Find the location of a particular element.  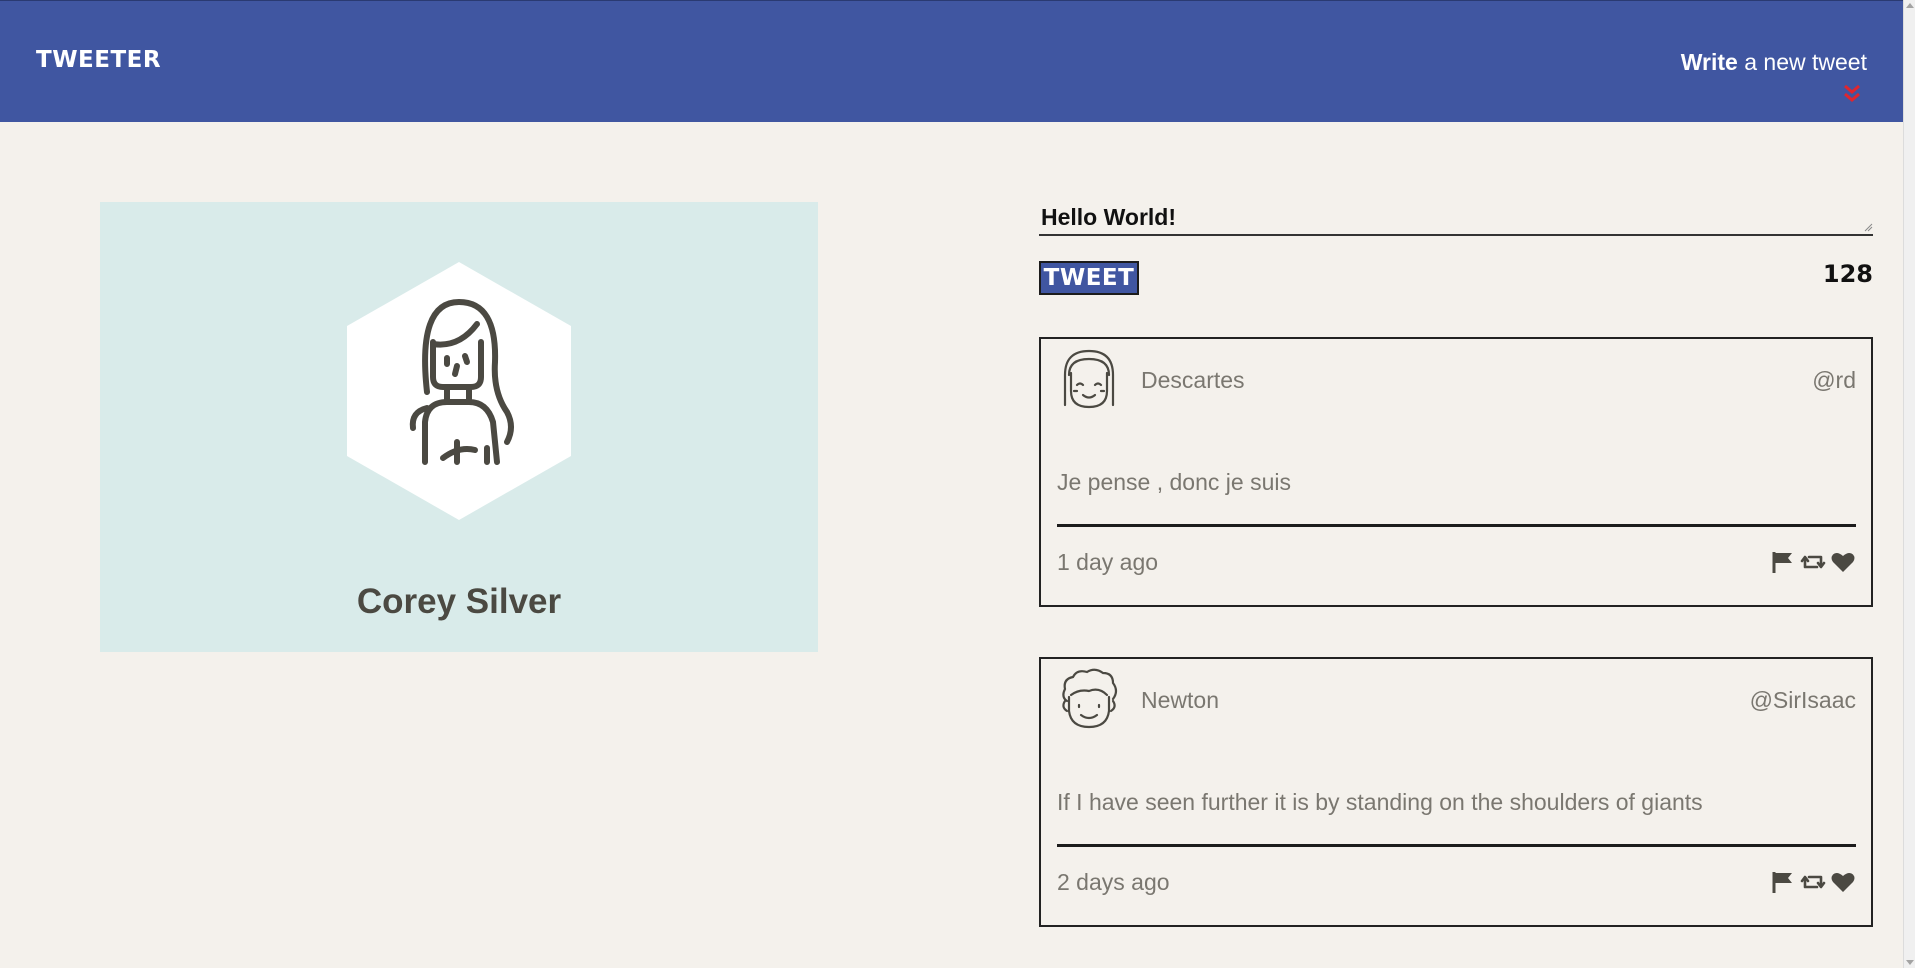

tweet-timestamp: 1 day ago is located at coordinates (1108, 562).